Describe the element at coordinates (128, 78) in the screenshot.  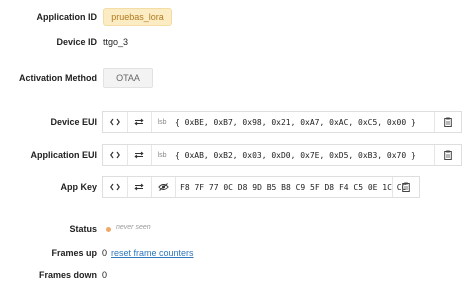
I see `activation-method-badge: OTAA` at that location.